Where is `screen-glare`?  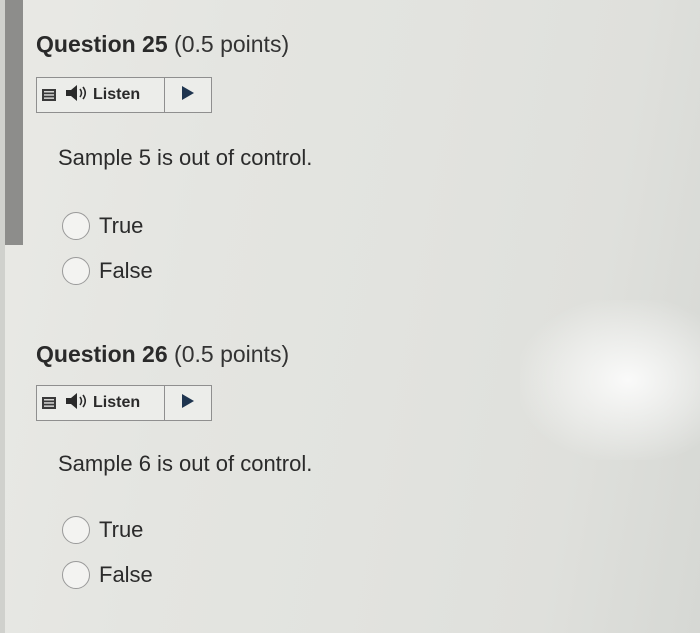
screen-glare is located at coordinates (610, 380).